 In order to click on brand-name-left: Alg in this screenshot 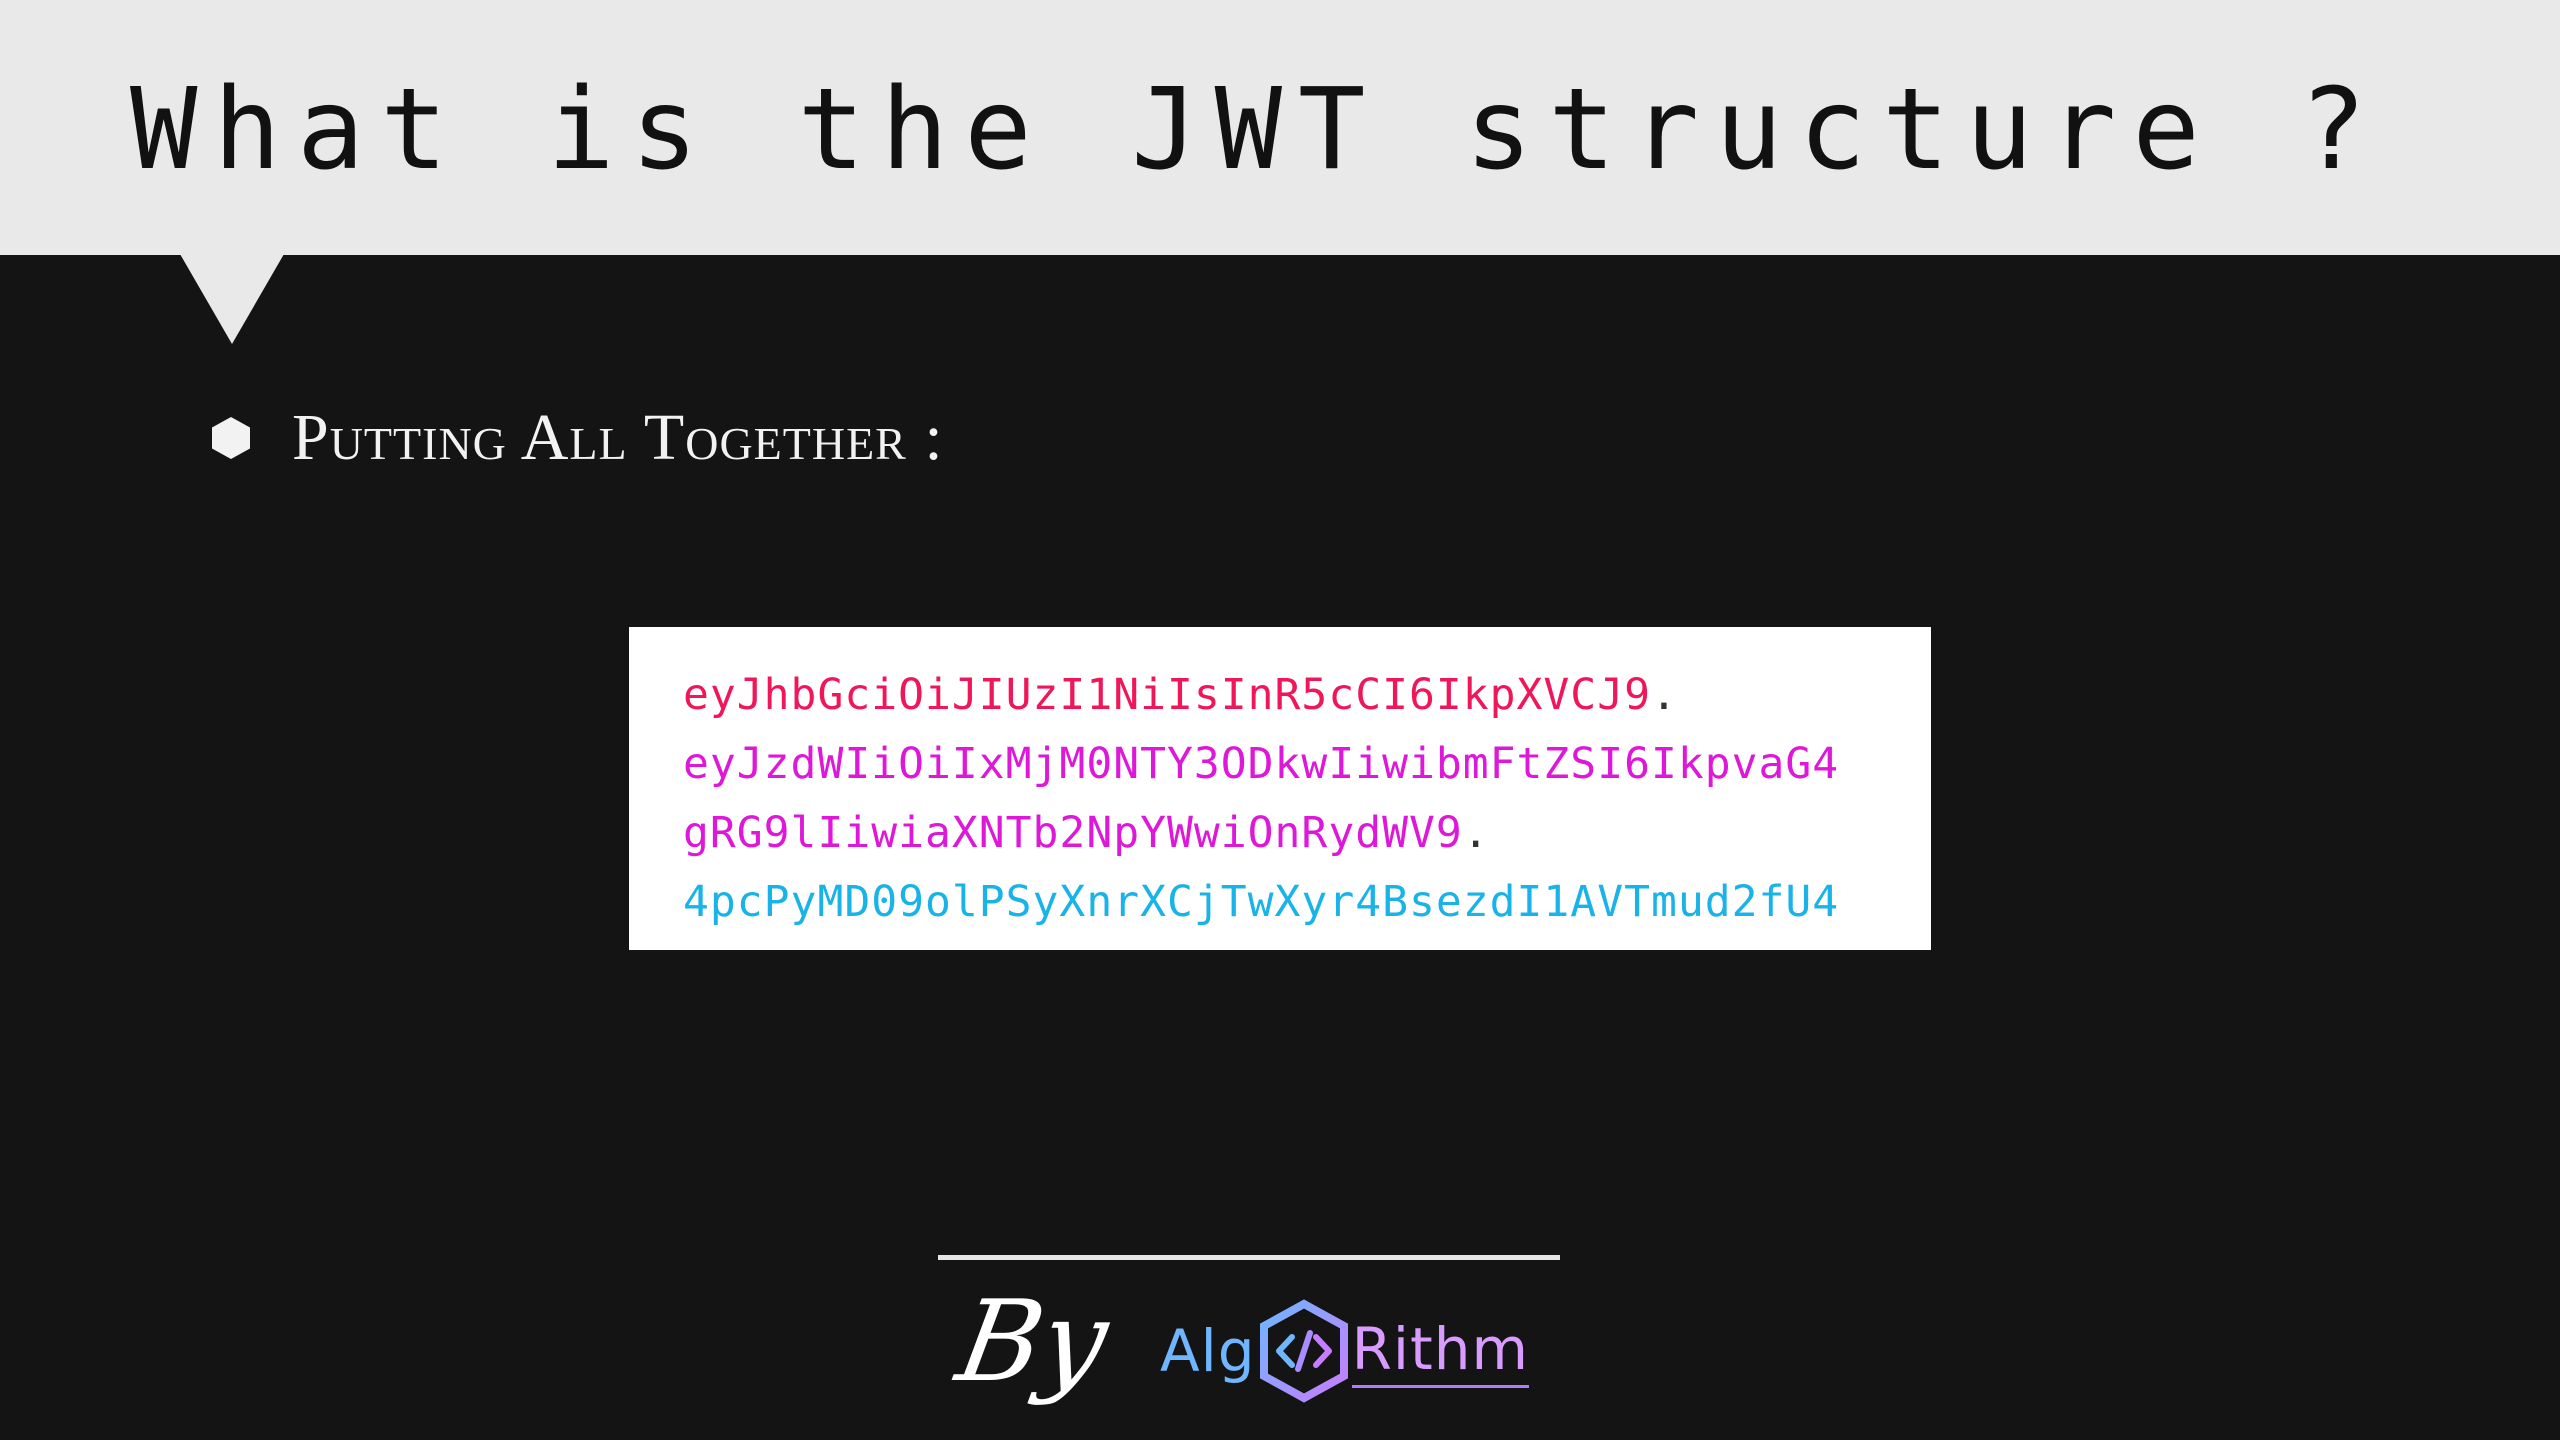, I will do `click(1208, 1351)`.